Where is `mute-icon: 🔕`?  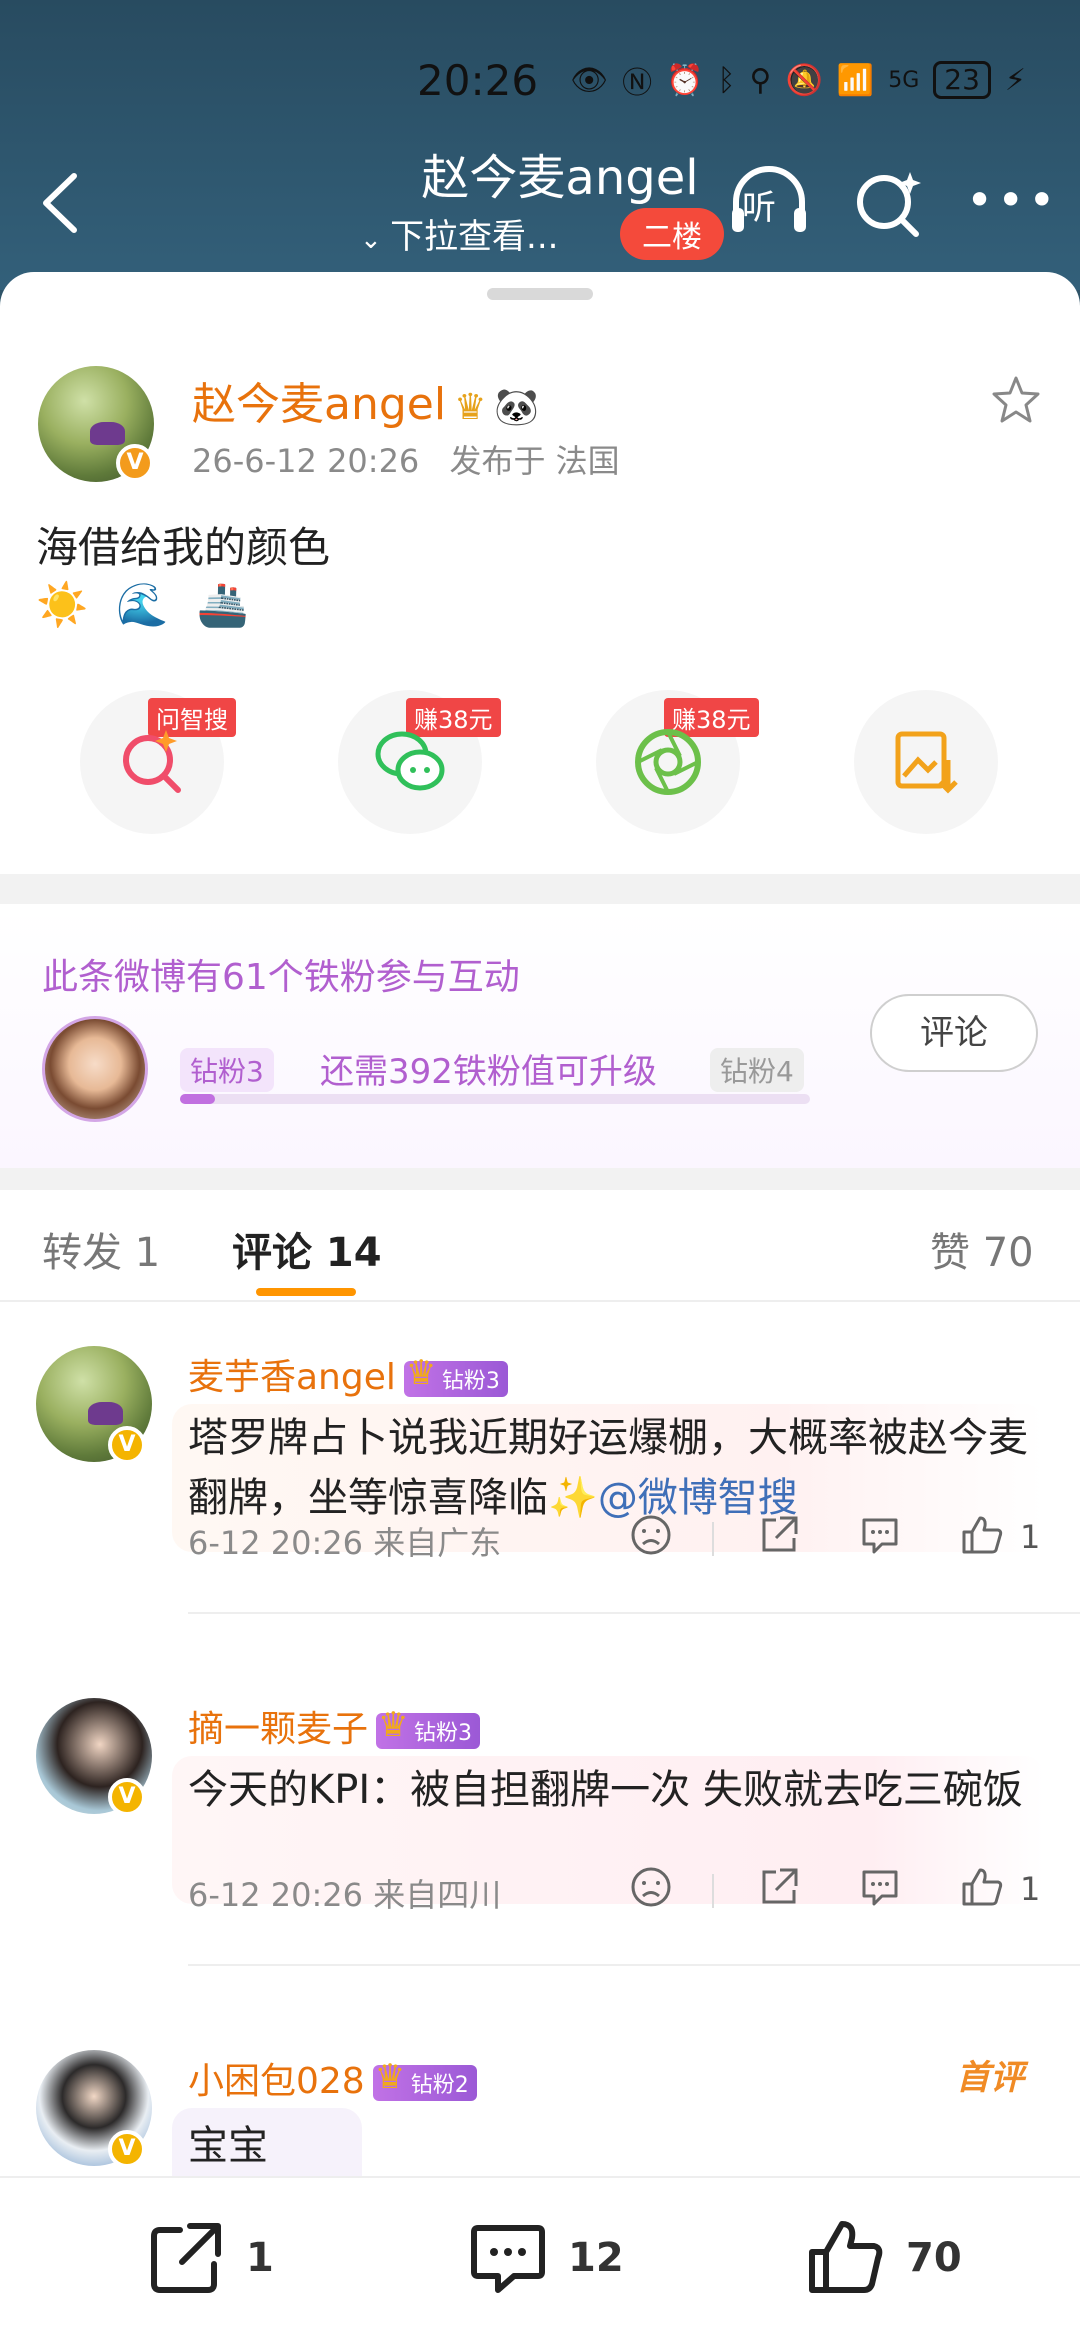 mute-icon: 🔕 is located at coordinates (804, 80).